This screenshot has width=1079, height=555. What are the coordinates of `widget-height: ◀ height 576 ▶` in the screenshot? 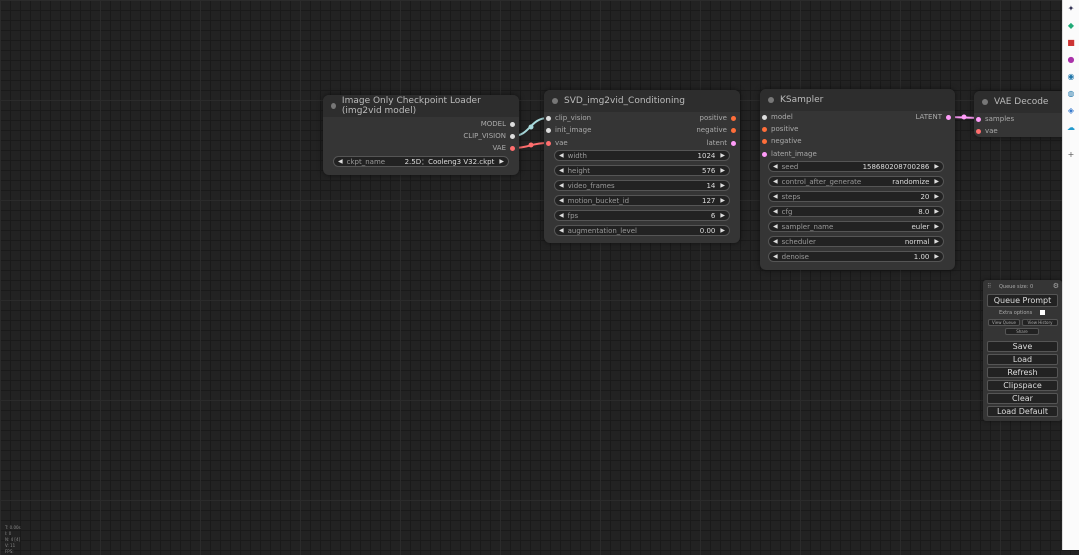 It's located at (642, 170).